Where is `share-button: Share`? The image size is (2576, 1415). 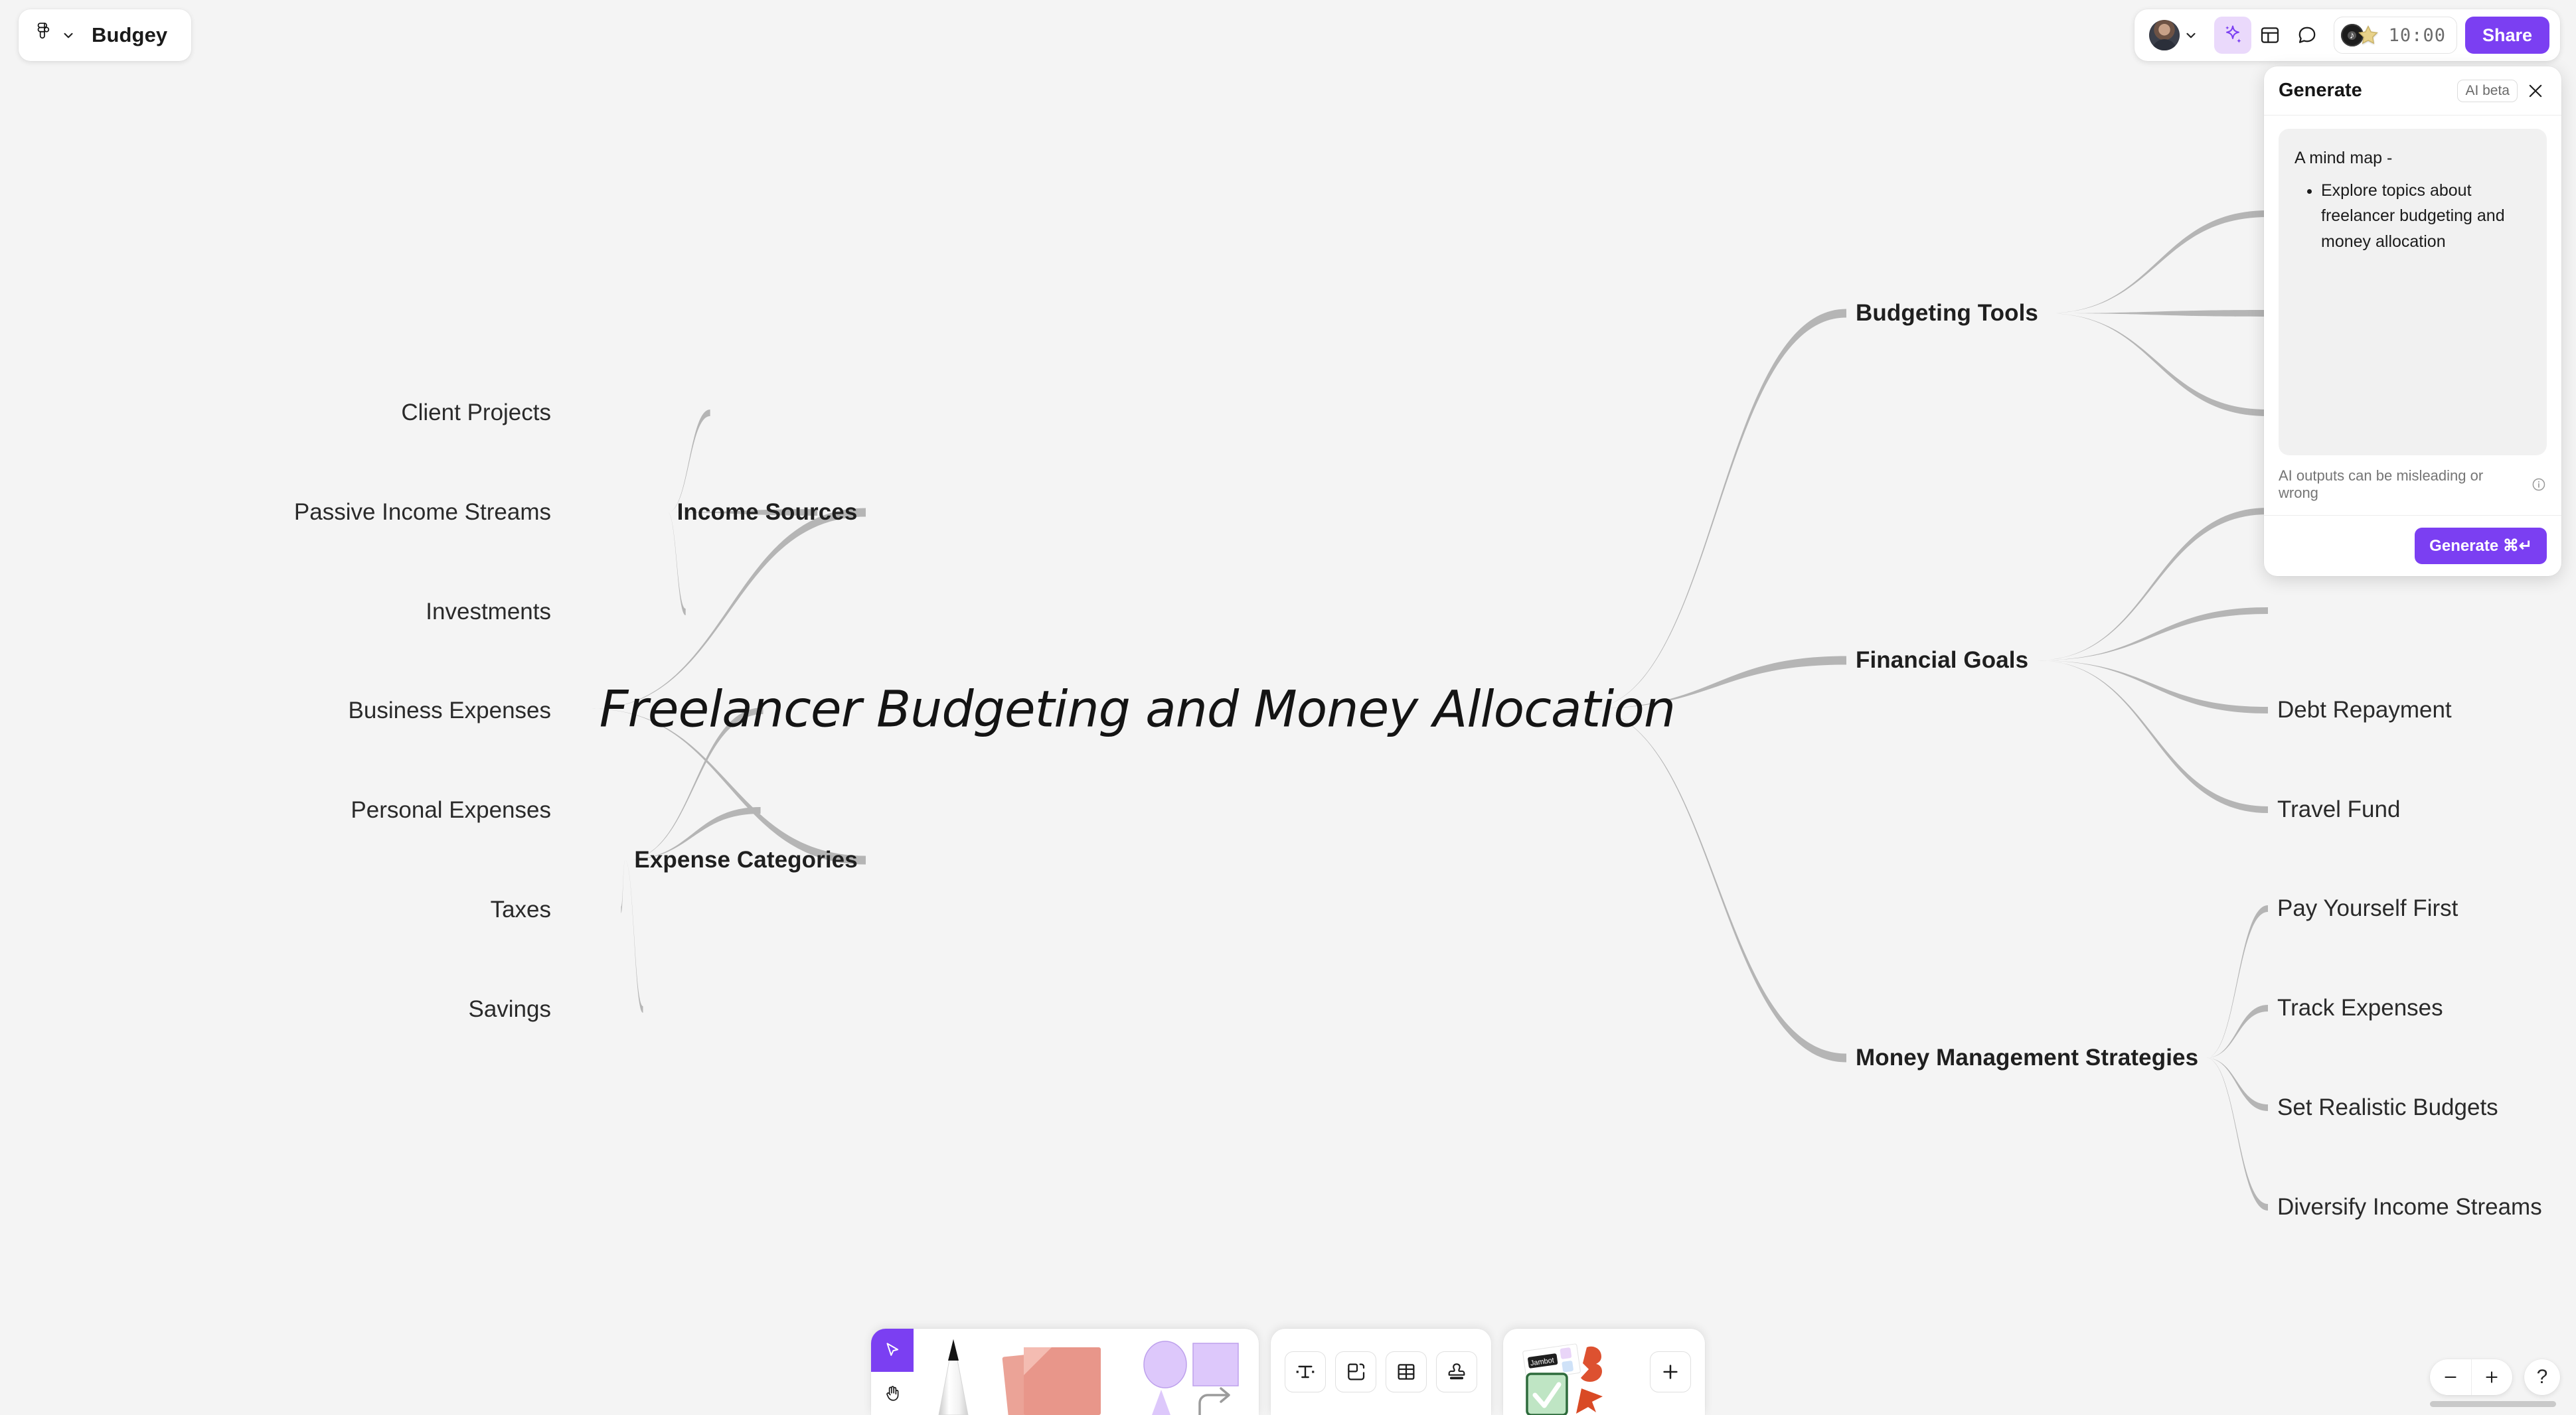 share-button: Share is located at coordinates (2506, 35).